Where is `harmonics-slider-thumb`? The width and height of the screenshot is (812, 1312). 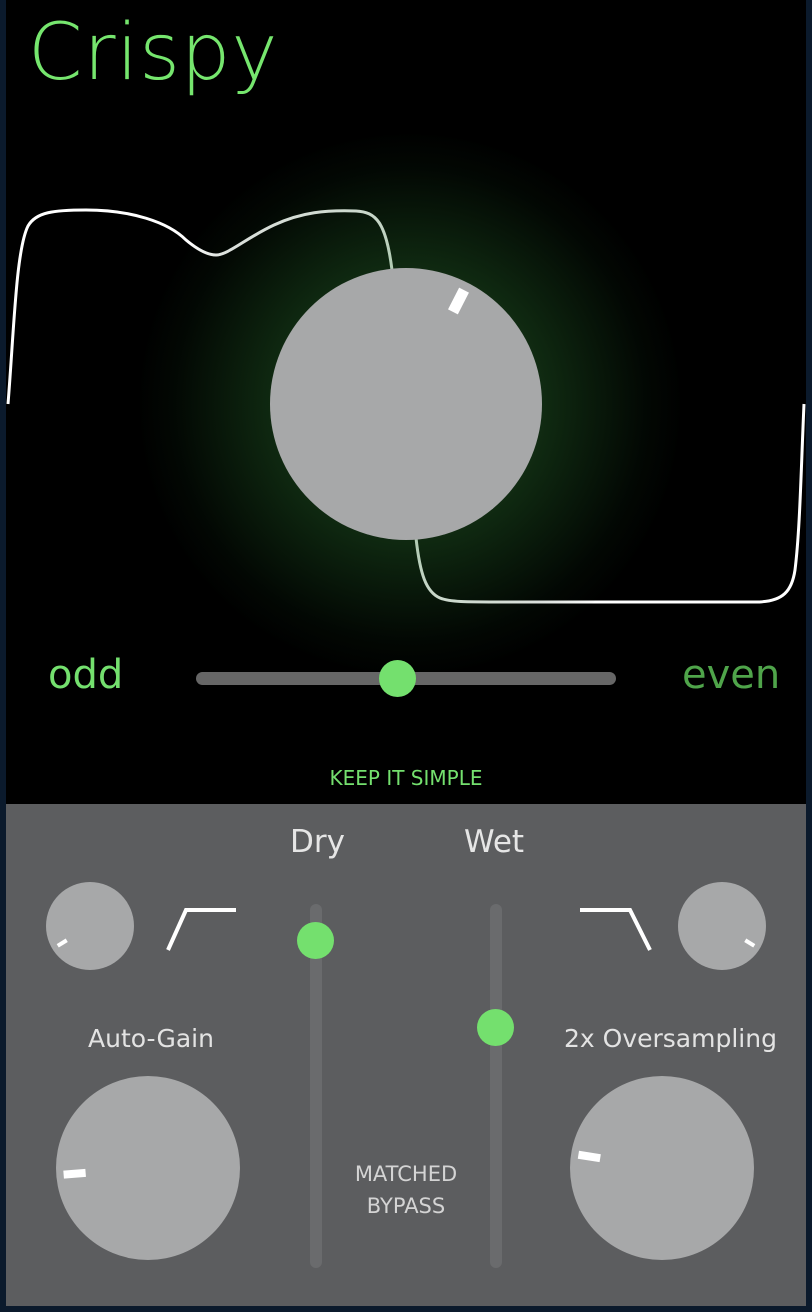 harmonics-slider-thumb is located at coordinates (398, 678).